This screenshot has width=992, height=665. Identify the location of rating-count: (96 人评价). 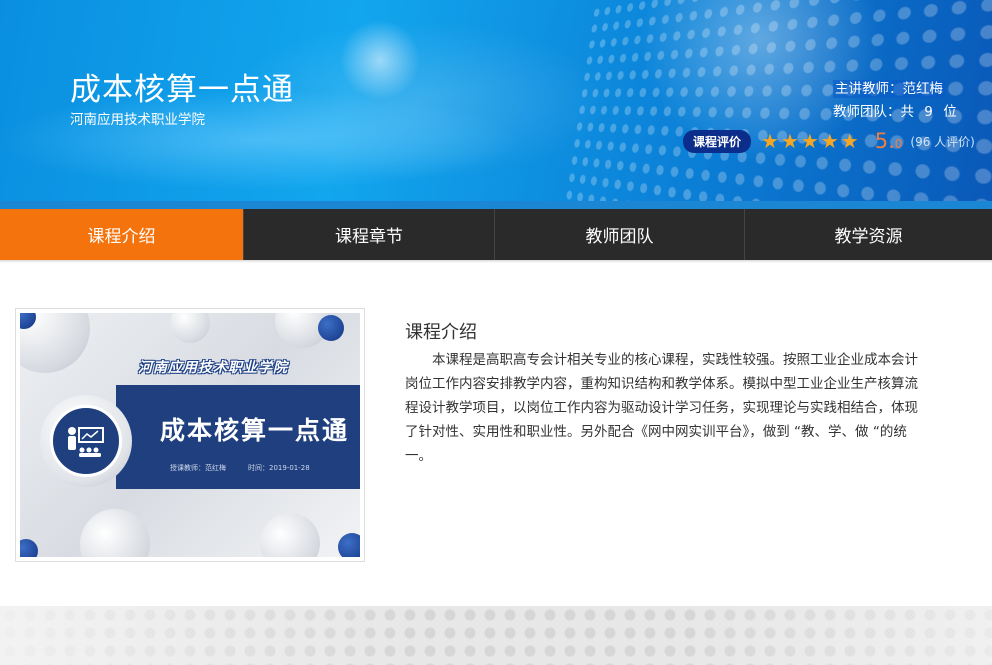
(942, 141).